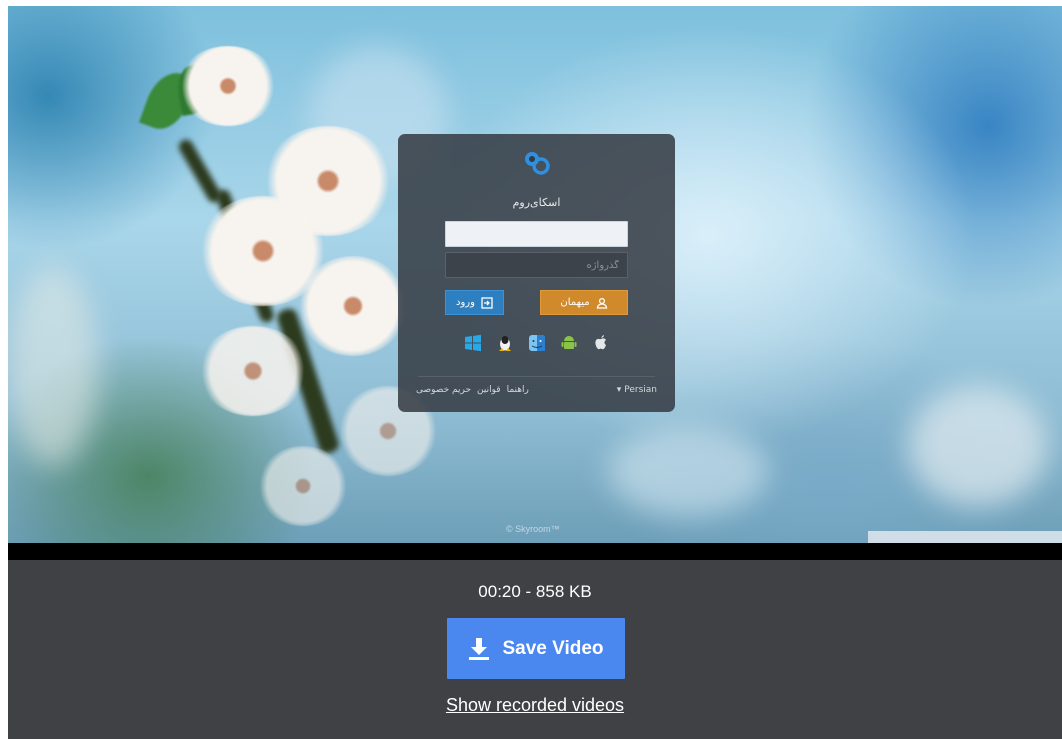  Describe the element at coordinates (472, 390) in the screenshot. I see `footer-links: راهنما قوانین حریم خصوصی` at that location.